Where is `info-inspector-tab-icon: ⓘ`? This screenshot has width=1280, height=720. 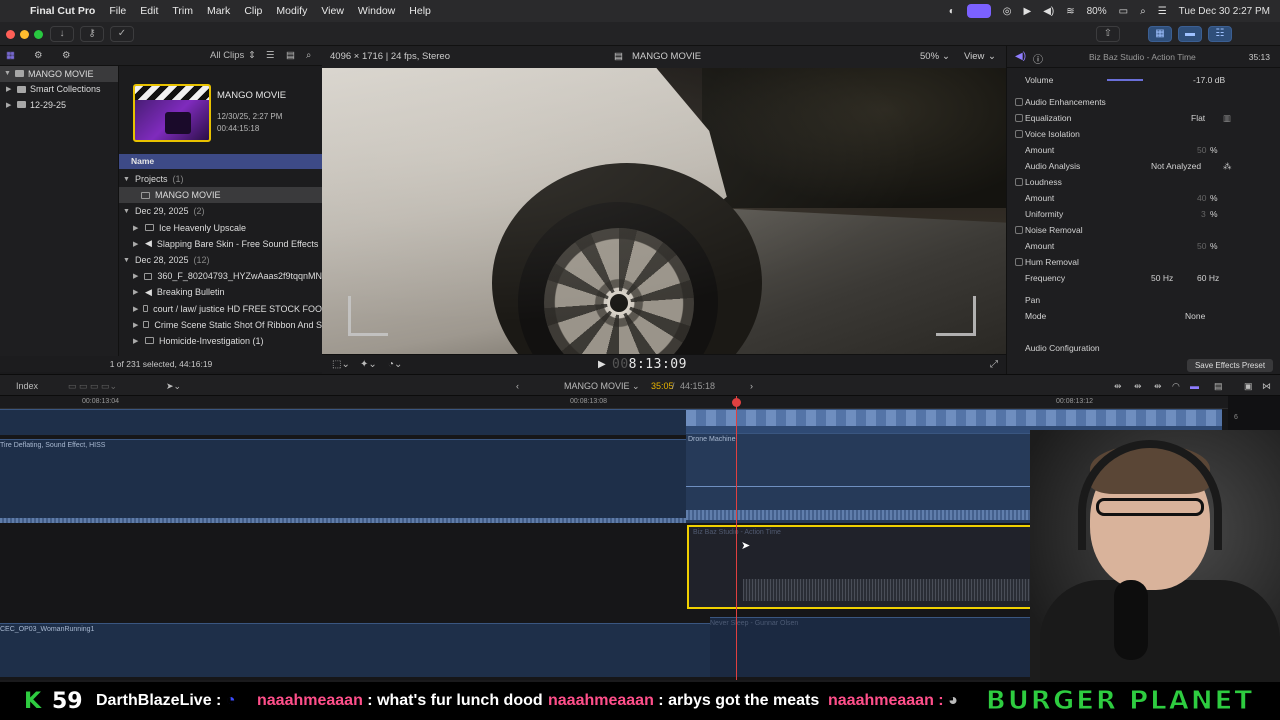
info-inspector-tab-icon: ⓘ is located at coordinates (1038, 58).